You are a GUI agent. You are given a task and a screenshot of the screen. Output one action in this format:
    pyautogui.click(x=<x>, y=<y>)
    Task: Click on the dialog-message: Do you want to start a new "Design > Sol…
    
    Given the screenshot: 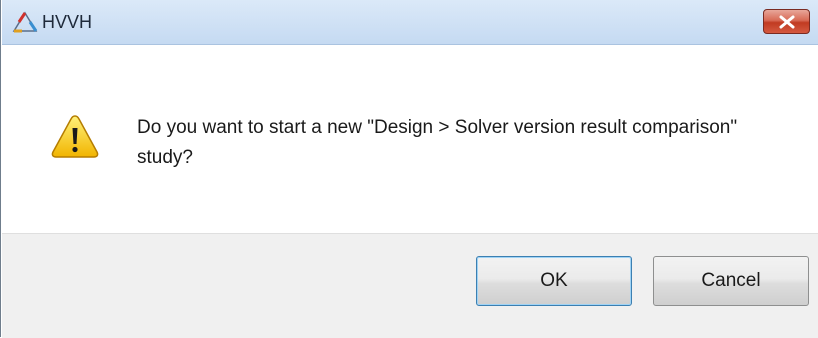 What is the action you would take?
    pyautogui.click(x=437, y=142)
    